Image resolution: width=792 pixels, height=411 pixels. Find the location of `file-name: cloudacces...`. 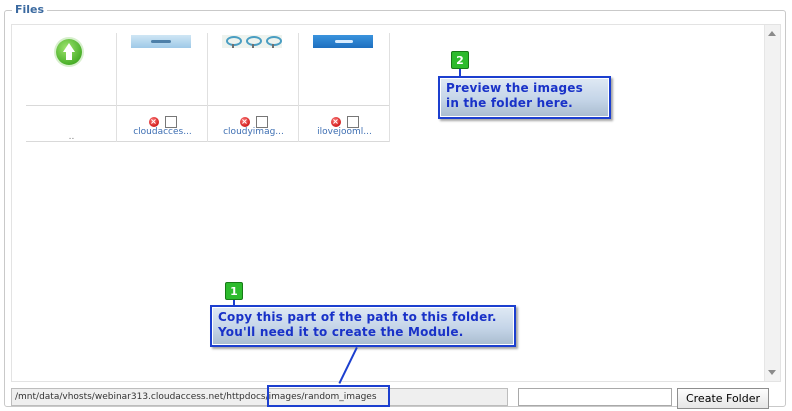

file-name: cloudacces... is located at coordinates (162, 132).